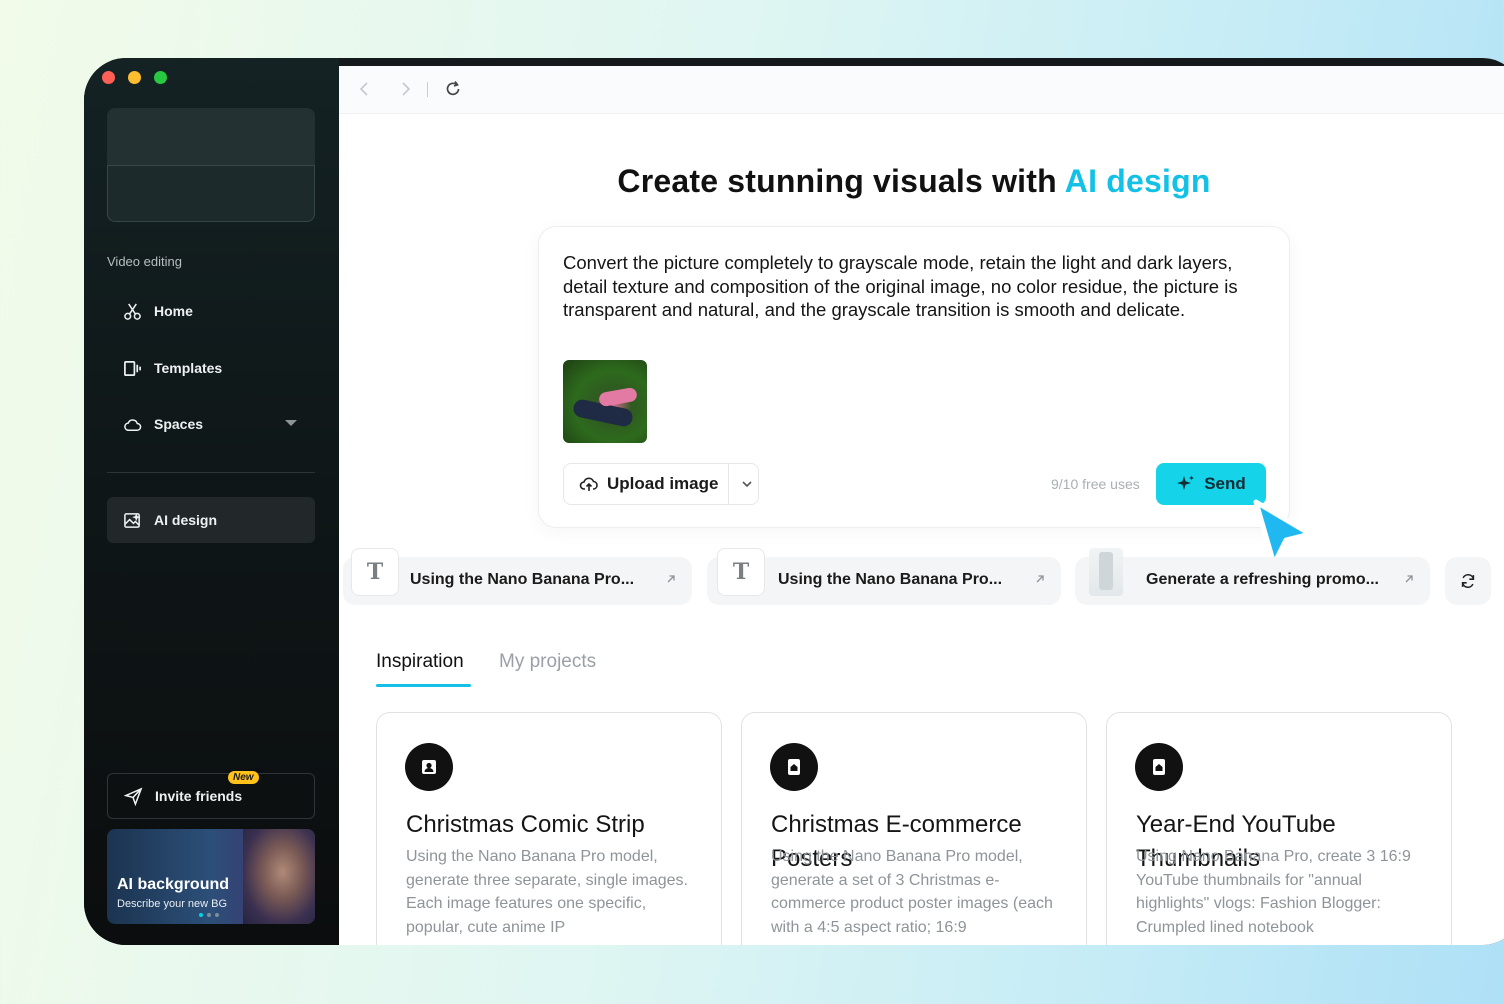  I want to click on sidebar-item-label: AI design, so click(186, 520).